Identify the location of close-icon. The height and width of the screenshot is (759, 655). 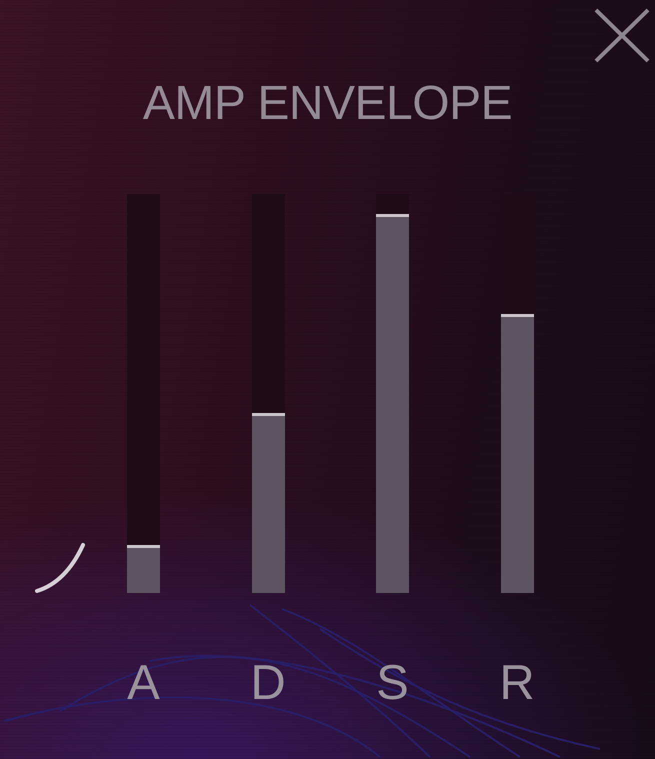
(622, 35).